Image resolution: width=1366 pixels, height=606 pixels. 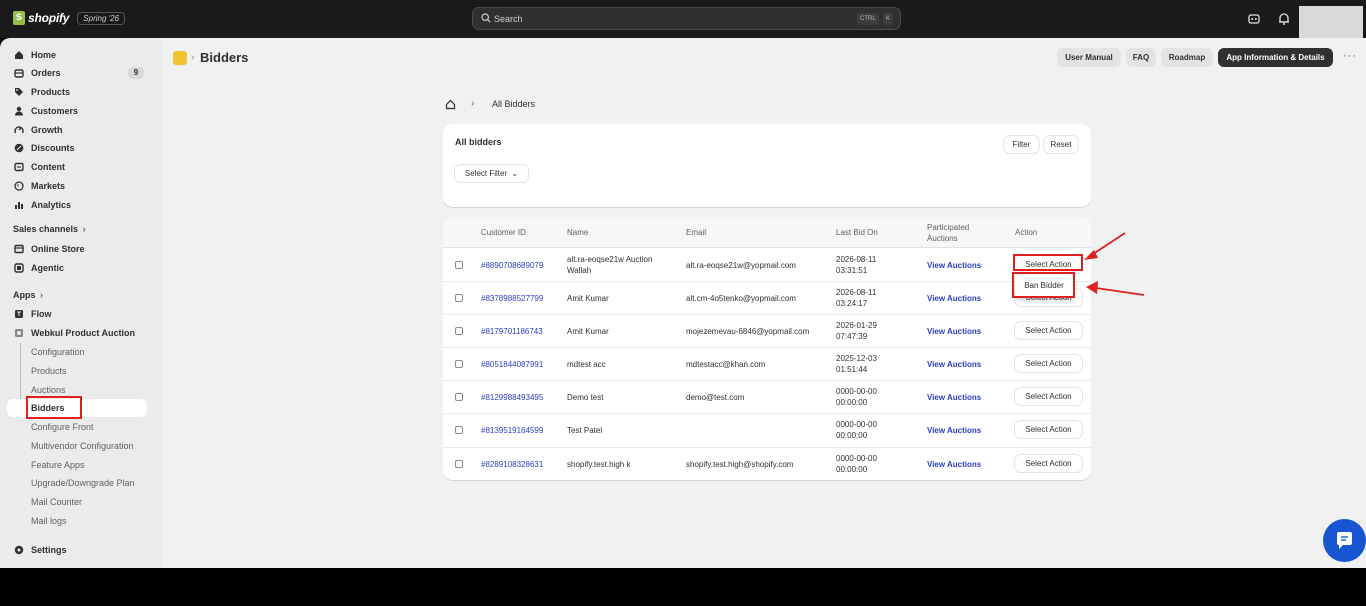 I want to click on section-label: Apps, so click(x=24, y=295).